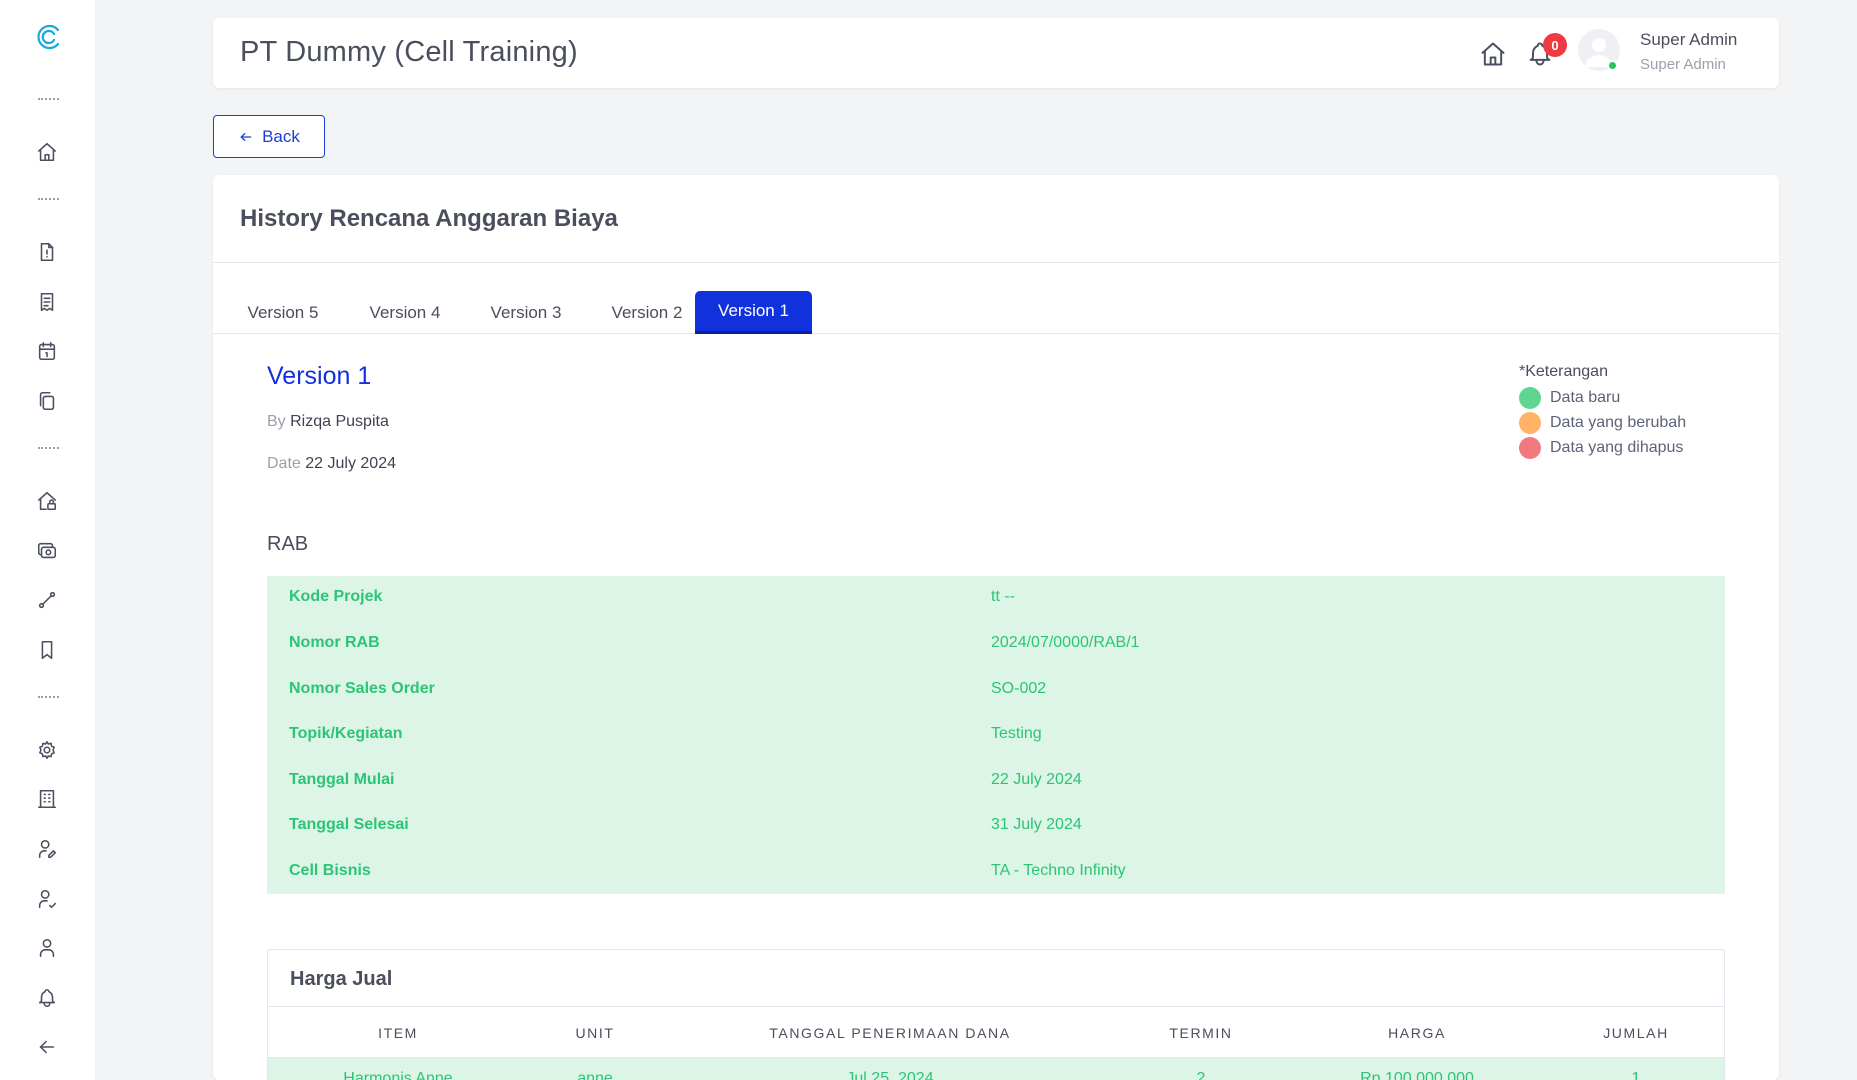  I want to click on tab-version-1: Version 1, so click(753, 312).